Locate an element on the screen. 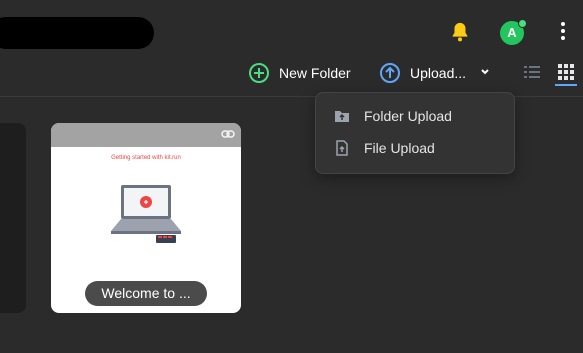 The image size is (583, 353). search-bar is located at coordinates (77, 33).